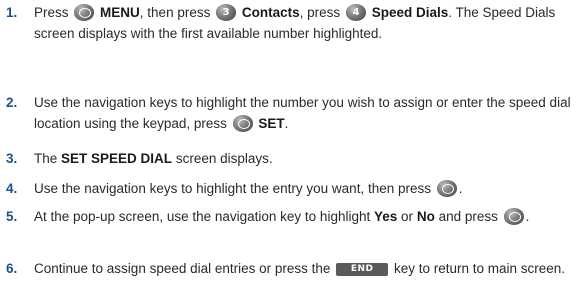 The width and height of the screenshot is (585, 305). I want to click on step-text-fragment: and press, so click(468, 216).